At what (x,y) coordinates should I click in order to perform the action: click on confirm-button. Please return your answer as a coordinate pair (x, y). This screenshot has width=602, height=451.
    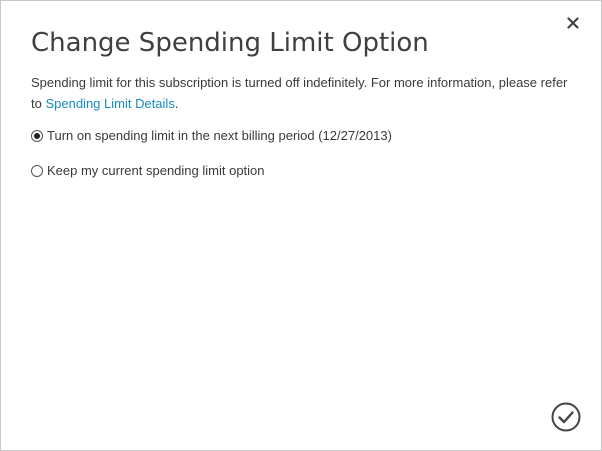
    Looking at the image, I should click on (566, 417).